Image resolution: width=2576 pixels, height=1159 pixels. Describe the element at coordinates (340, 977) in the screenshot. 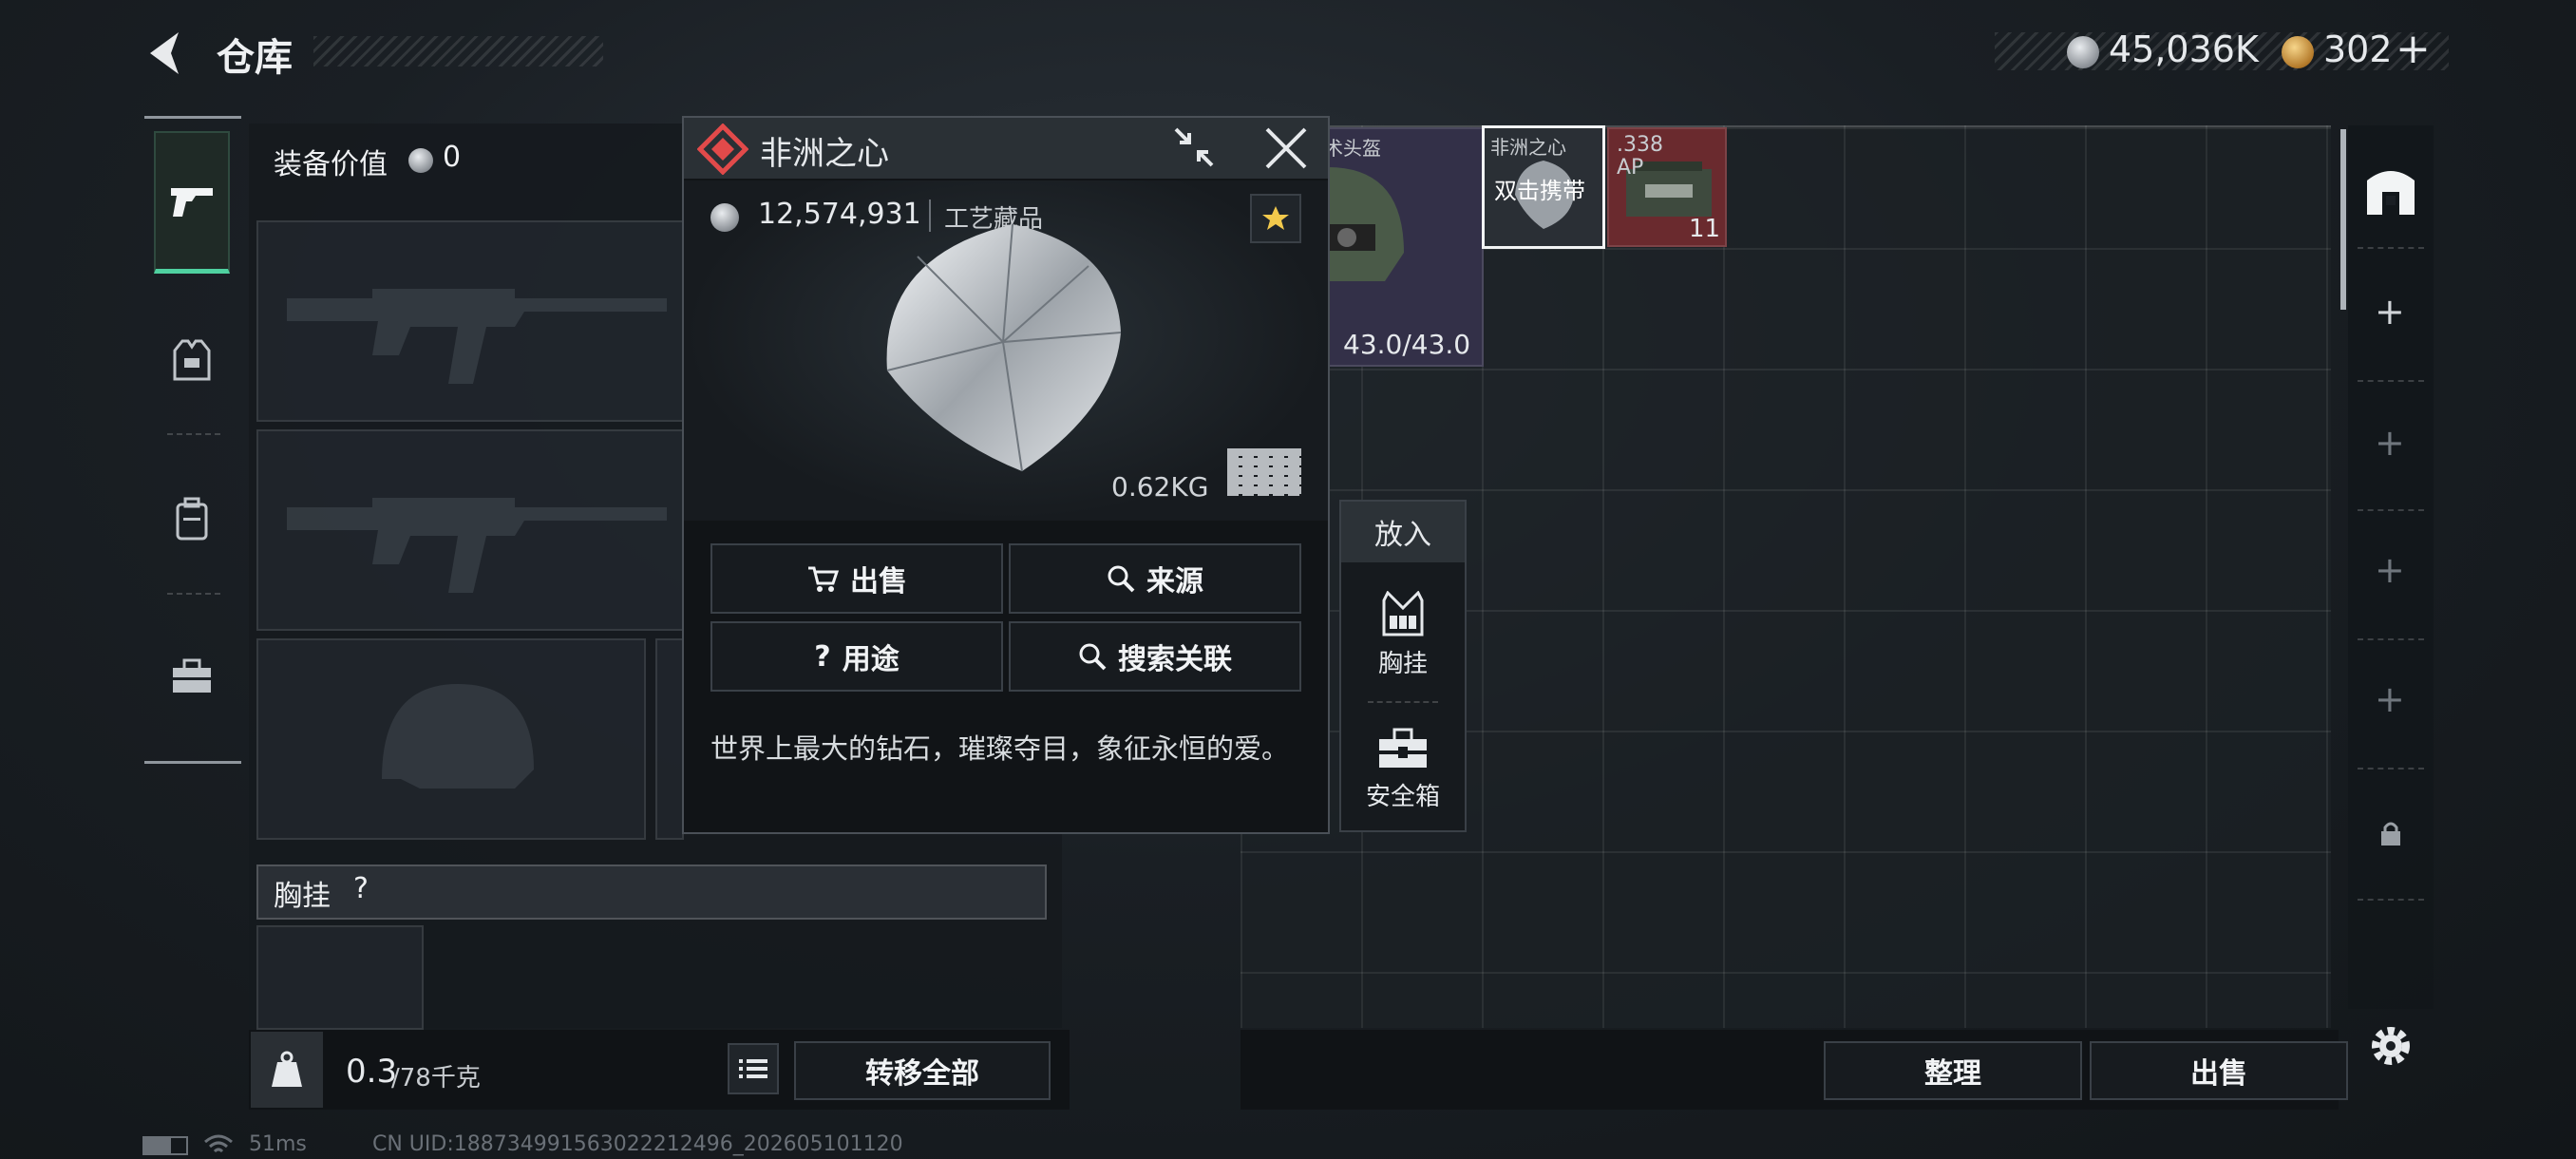

I see `chest-rig-slot` at that location.